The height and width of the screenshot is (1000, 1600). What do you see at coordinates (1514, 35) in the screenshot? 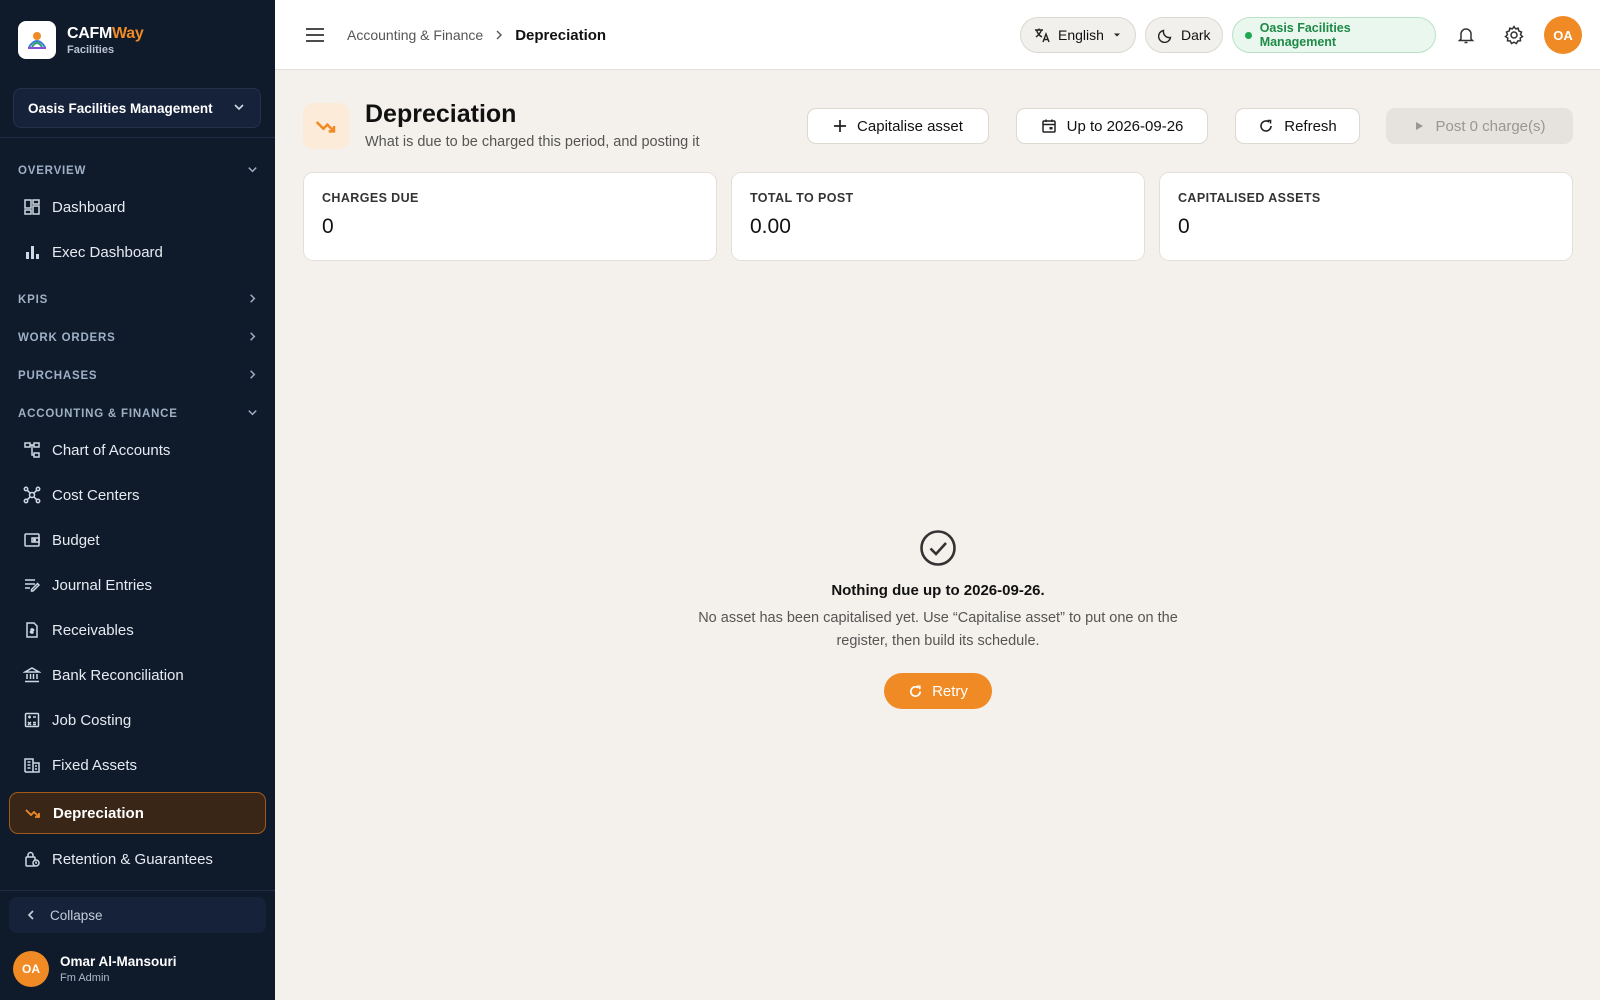
I see `gear-icon` at bounding box center [1514, 35].